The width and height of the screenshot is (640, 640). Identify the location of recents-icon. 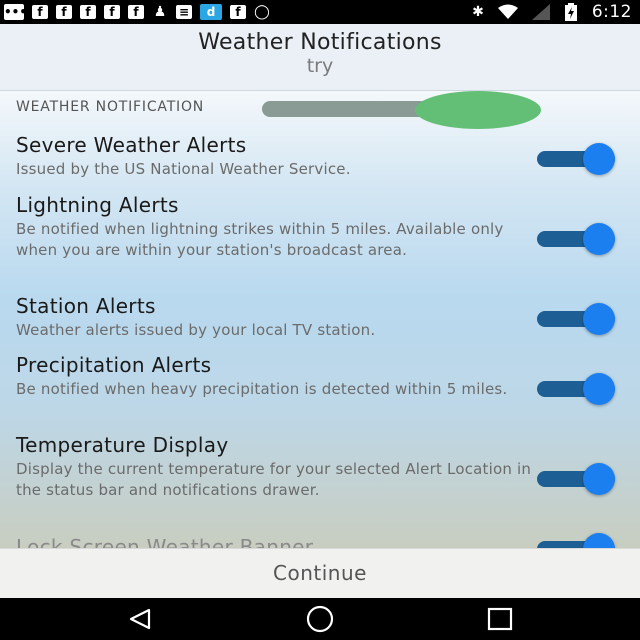
(500, 619).